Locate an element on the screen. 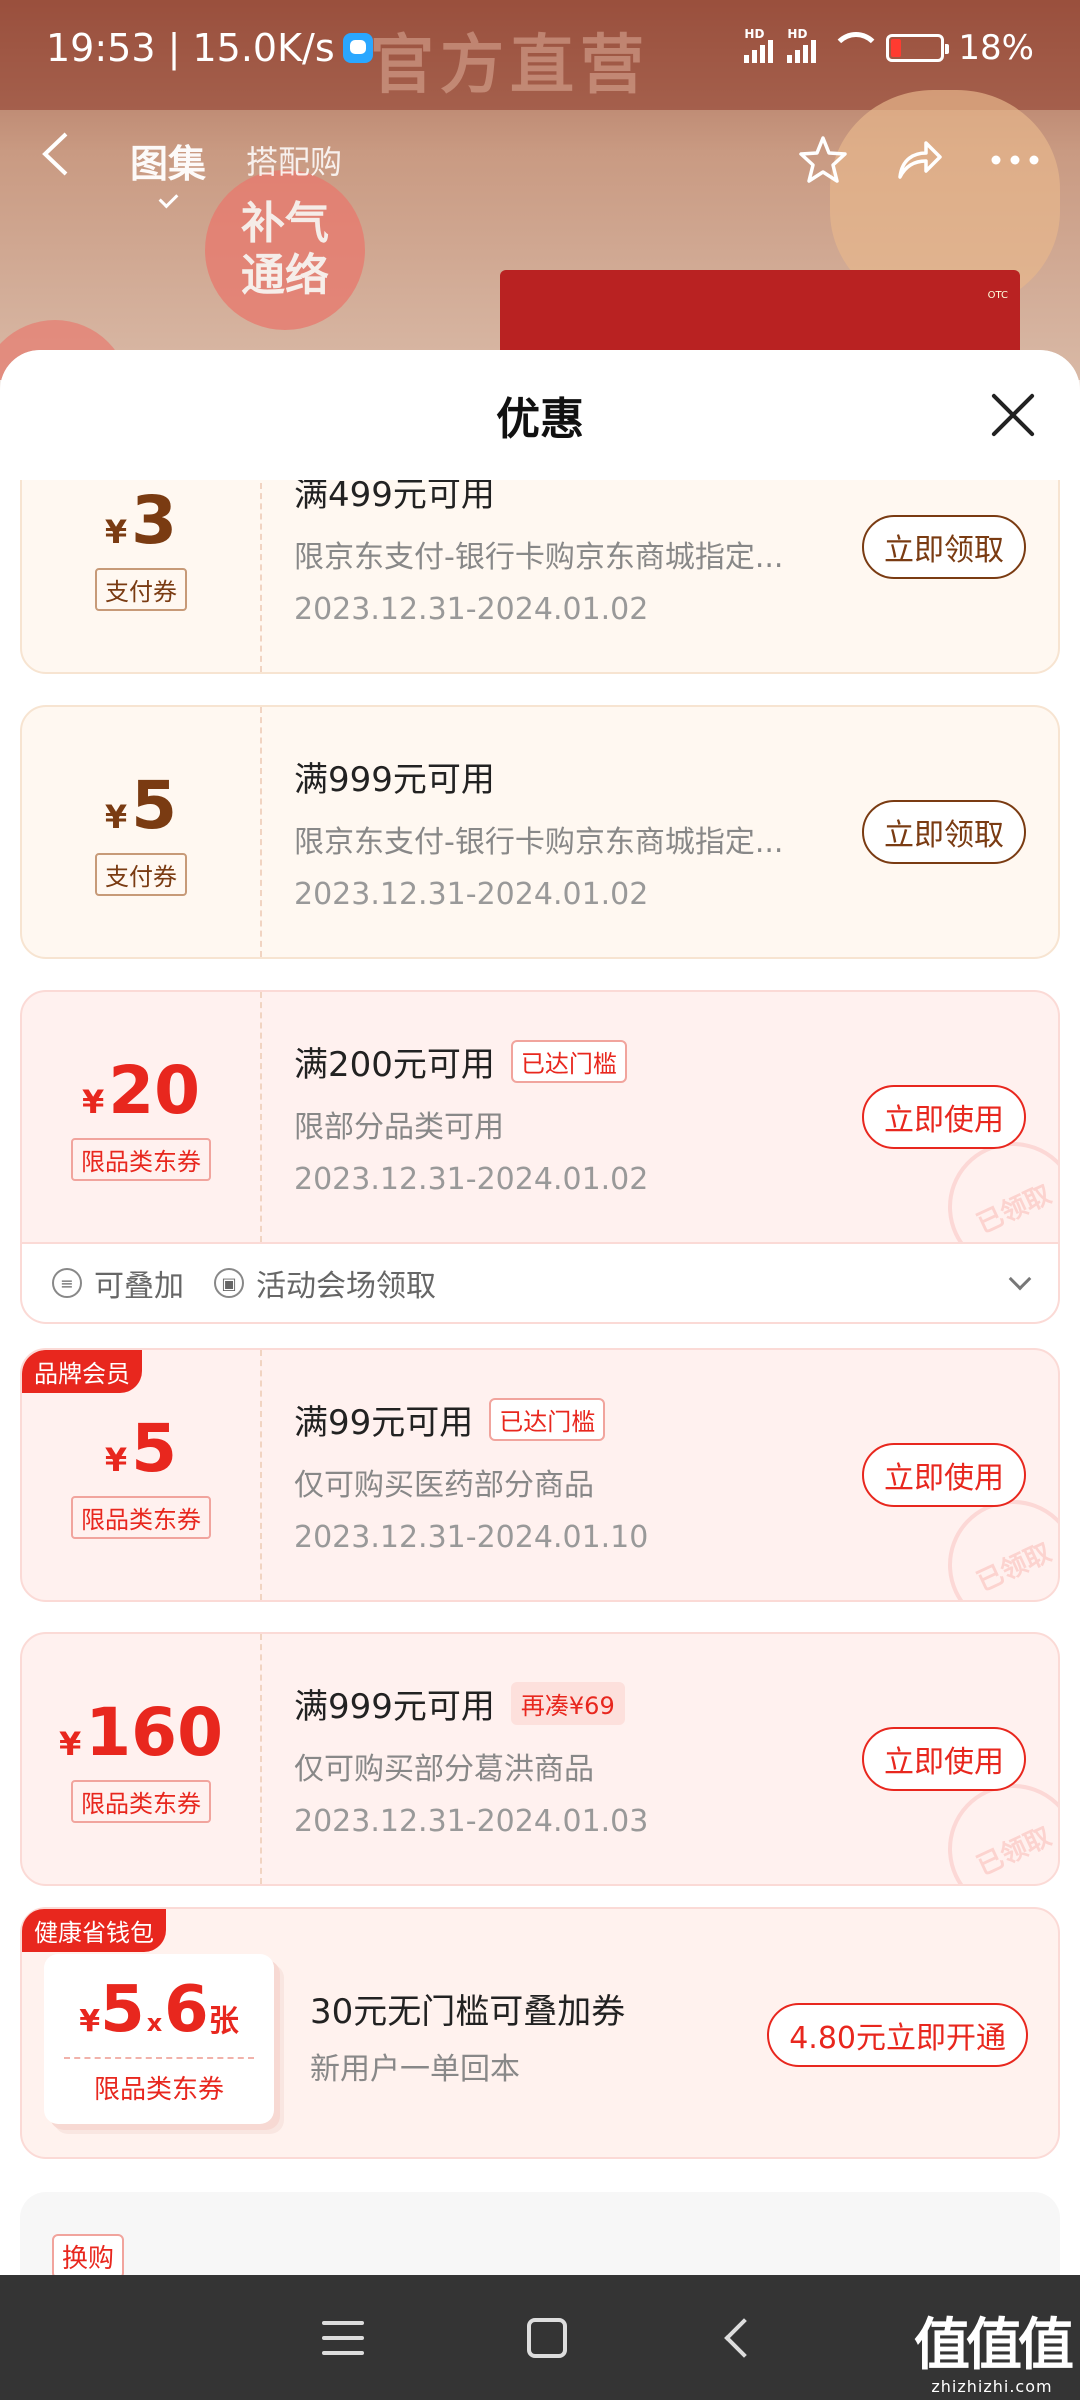  coupon-desc: 限部分品类可用 is located at coordinates (399, 1127).